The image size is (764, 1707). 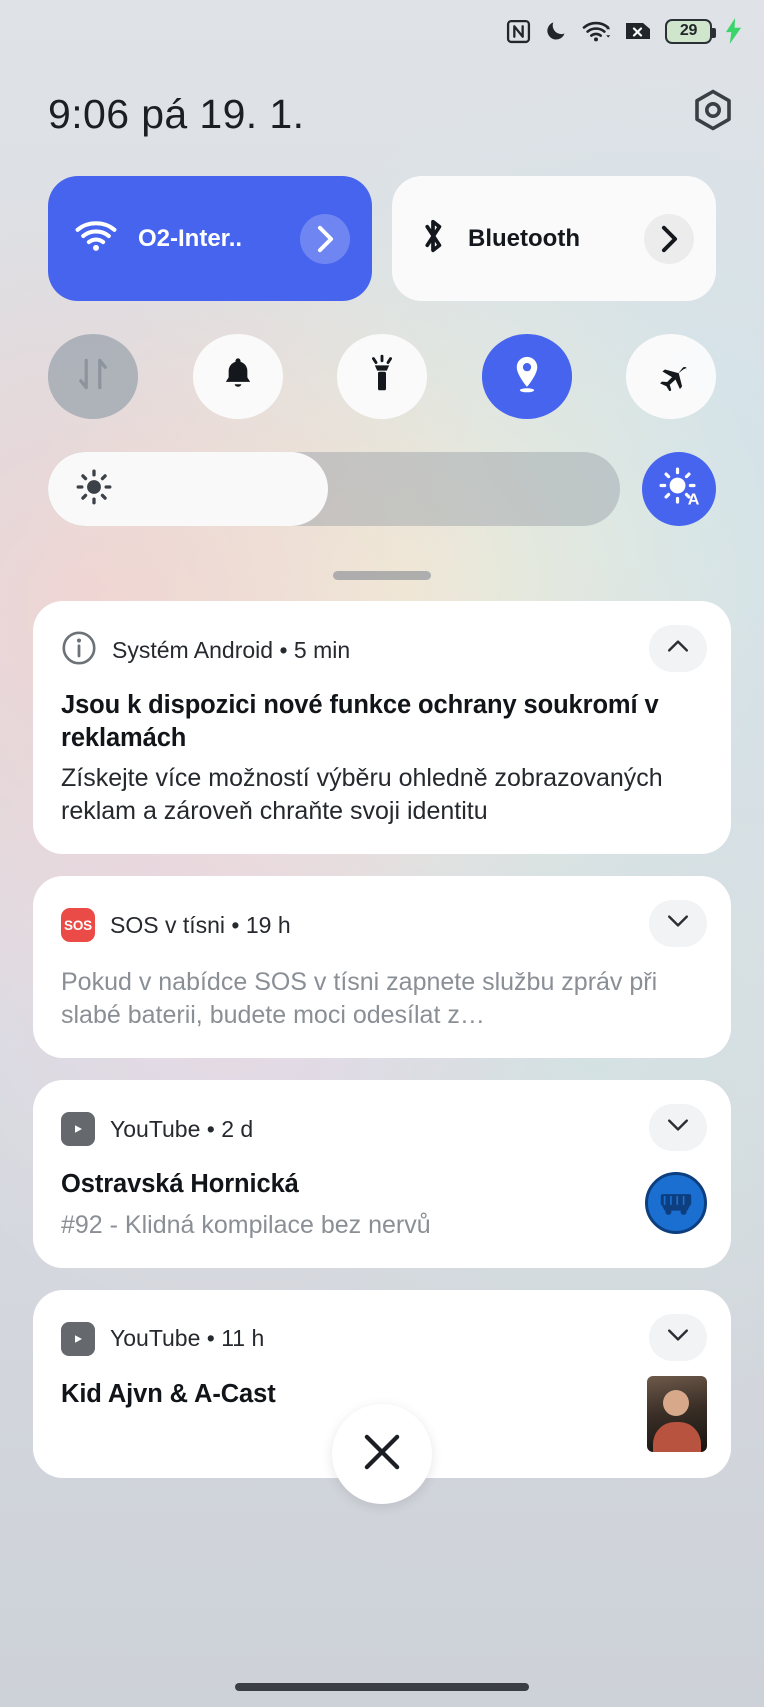 What do you see at coordinates (382, 31) in the screenshot?
I see `status-bar: 29` at bounding box center [382, 31].